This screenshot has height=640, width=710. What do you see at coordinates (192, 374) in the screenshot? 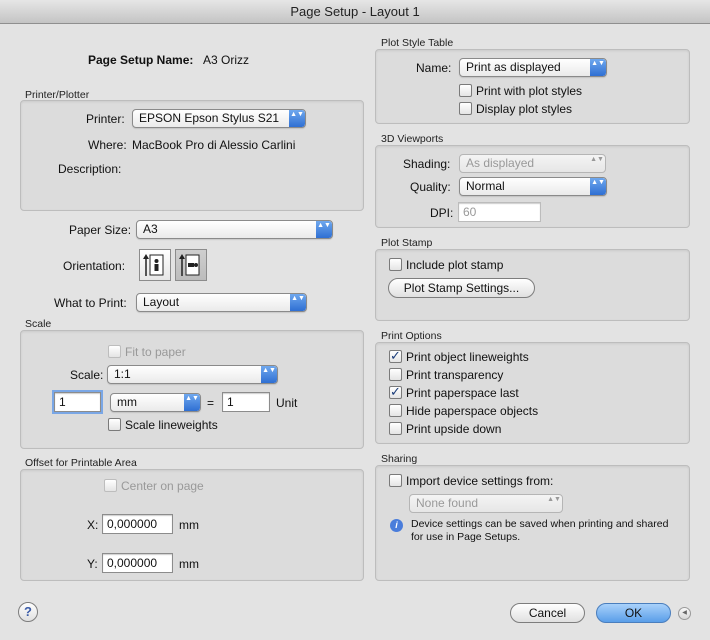
I see `scale-select: 1:1 ▲▼` at bounding box center [192, 374].